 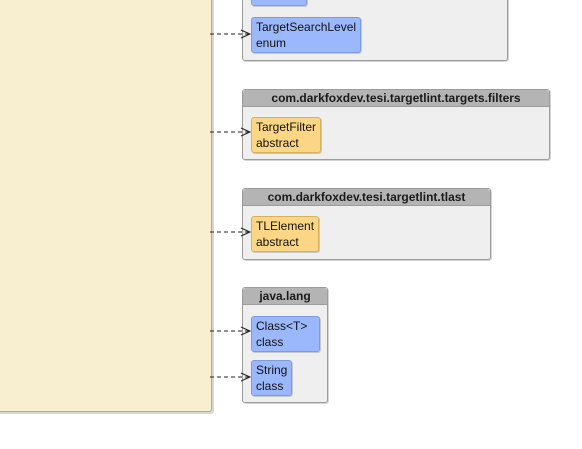 What do you see at coordinates (286, 135) in the screenshot?
I see `class-target-filter: TargetFilter abstract` at bounding box center [286, 135].